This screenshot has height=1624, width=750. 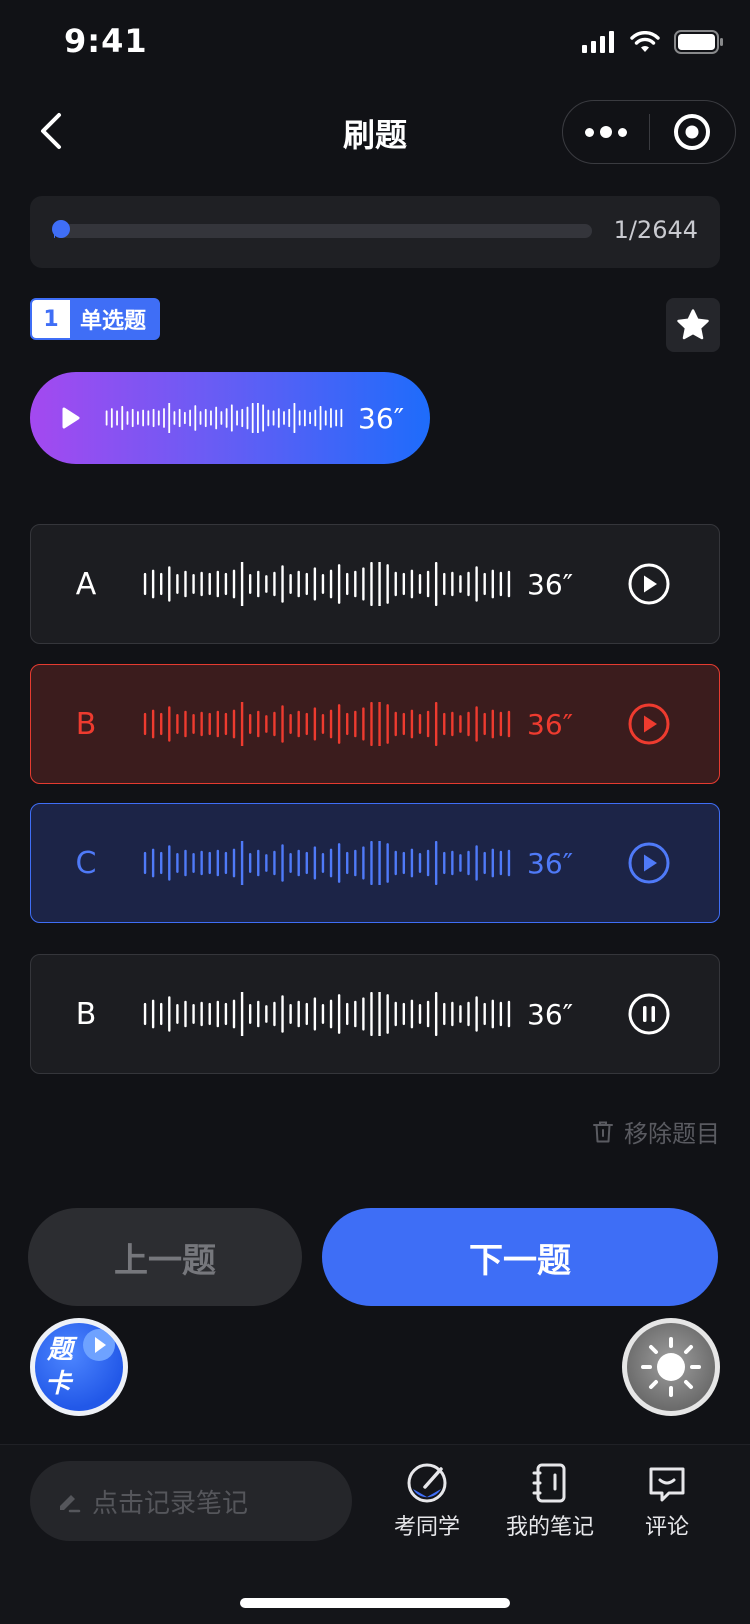 I want to click on target-circle-icon, so click(x=692, y=132).